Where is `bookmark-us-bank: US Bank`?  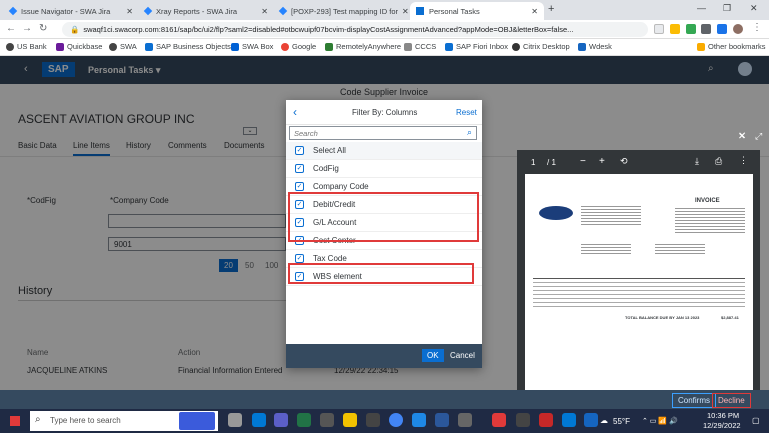
bookmark-us-bank: US Bank is located at coordinates (26, 46).